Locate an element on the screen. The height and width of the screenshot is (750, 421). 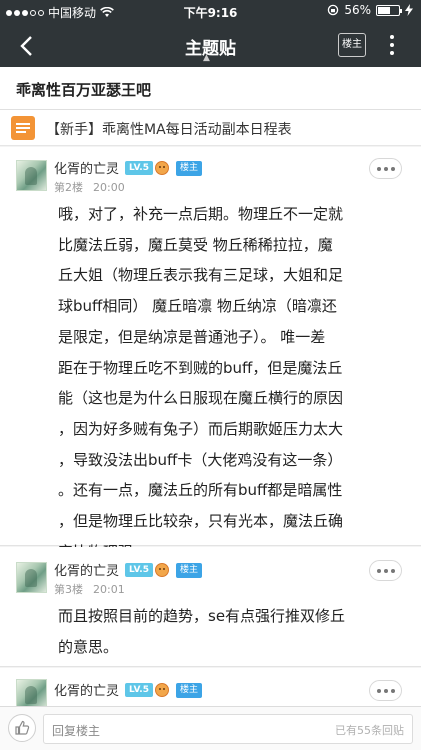
thread-title-bar: 【新手】乖离性MA每日活动副本日程表 is located at coordinates (210, 128).